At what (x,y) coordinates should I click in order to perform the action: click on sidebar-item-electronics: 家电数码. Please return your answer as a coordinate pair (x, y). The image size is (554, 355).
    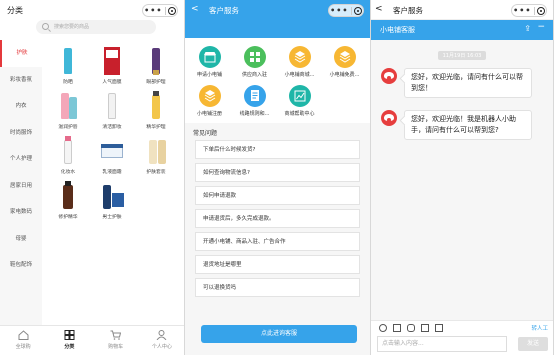
    Looking at the image, I should click on (21, 212).